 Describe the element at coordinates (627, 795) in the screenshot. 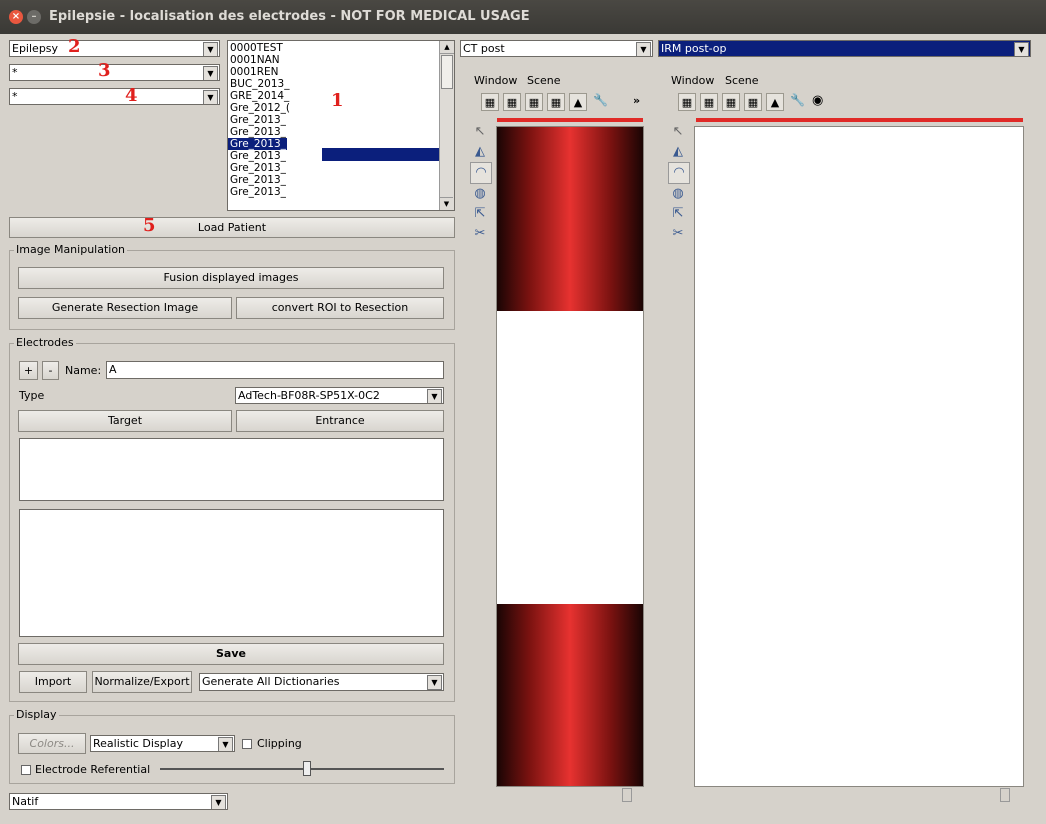

I see `left-view-status-icon` at that location.